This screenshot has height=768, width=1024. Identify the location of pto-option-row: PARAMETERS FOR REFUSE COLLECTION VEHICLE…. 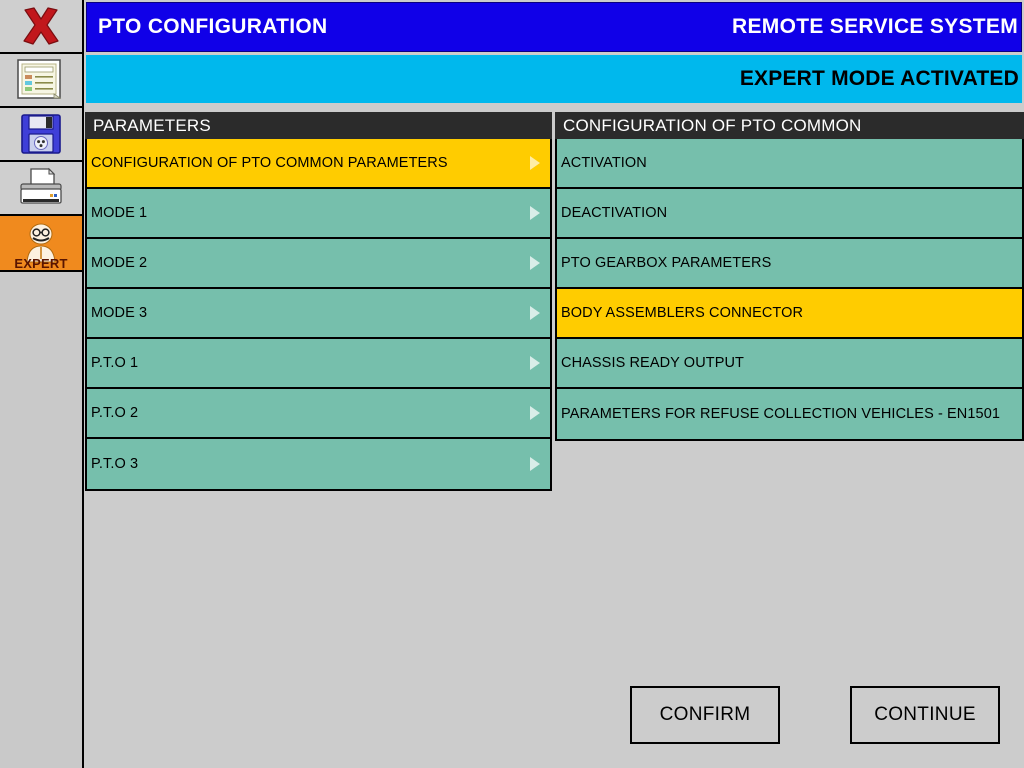
(789, 414).